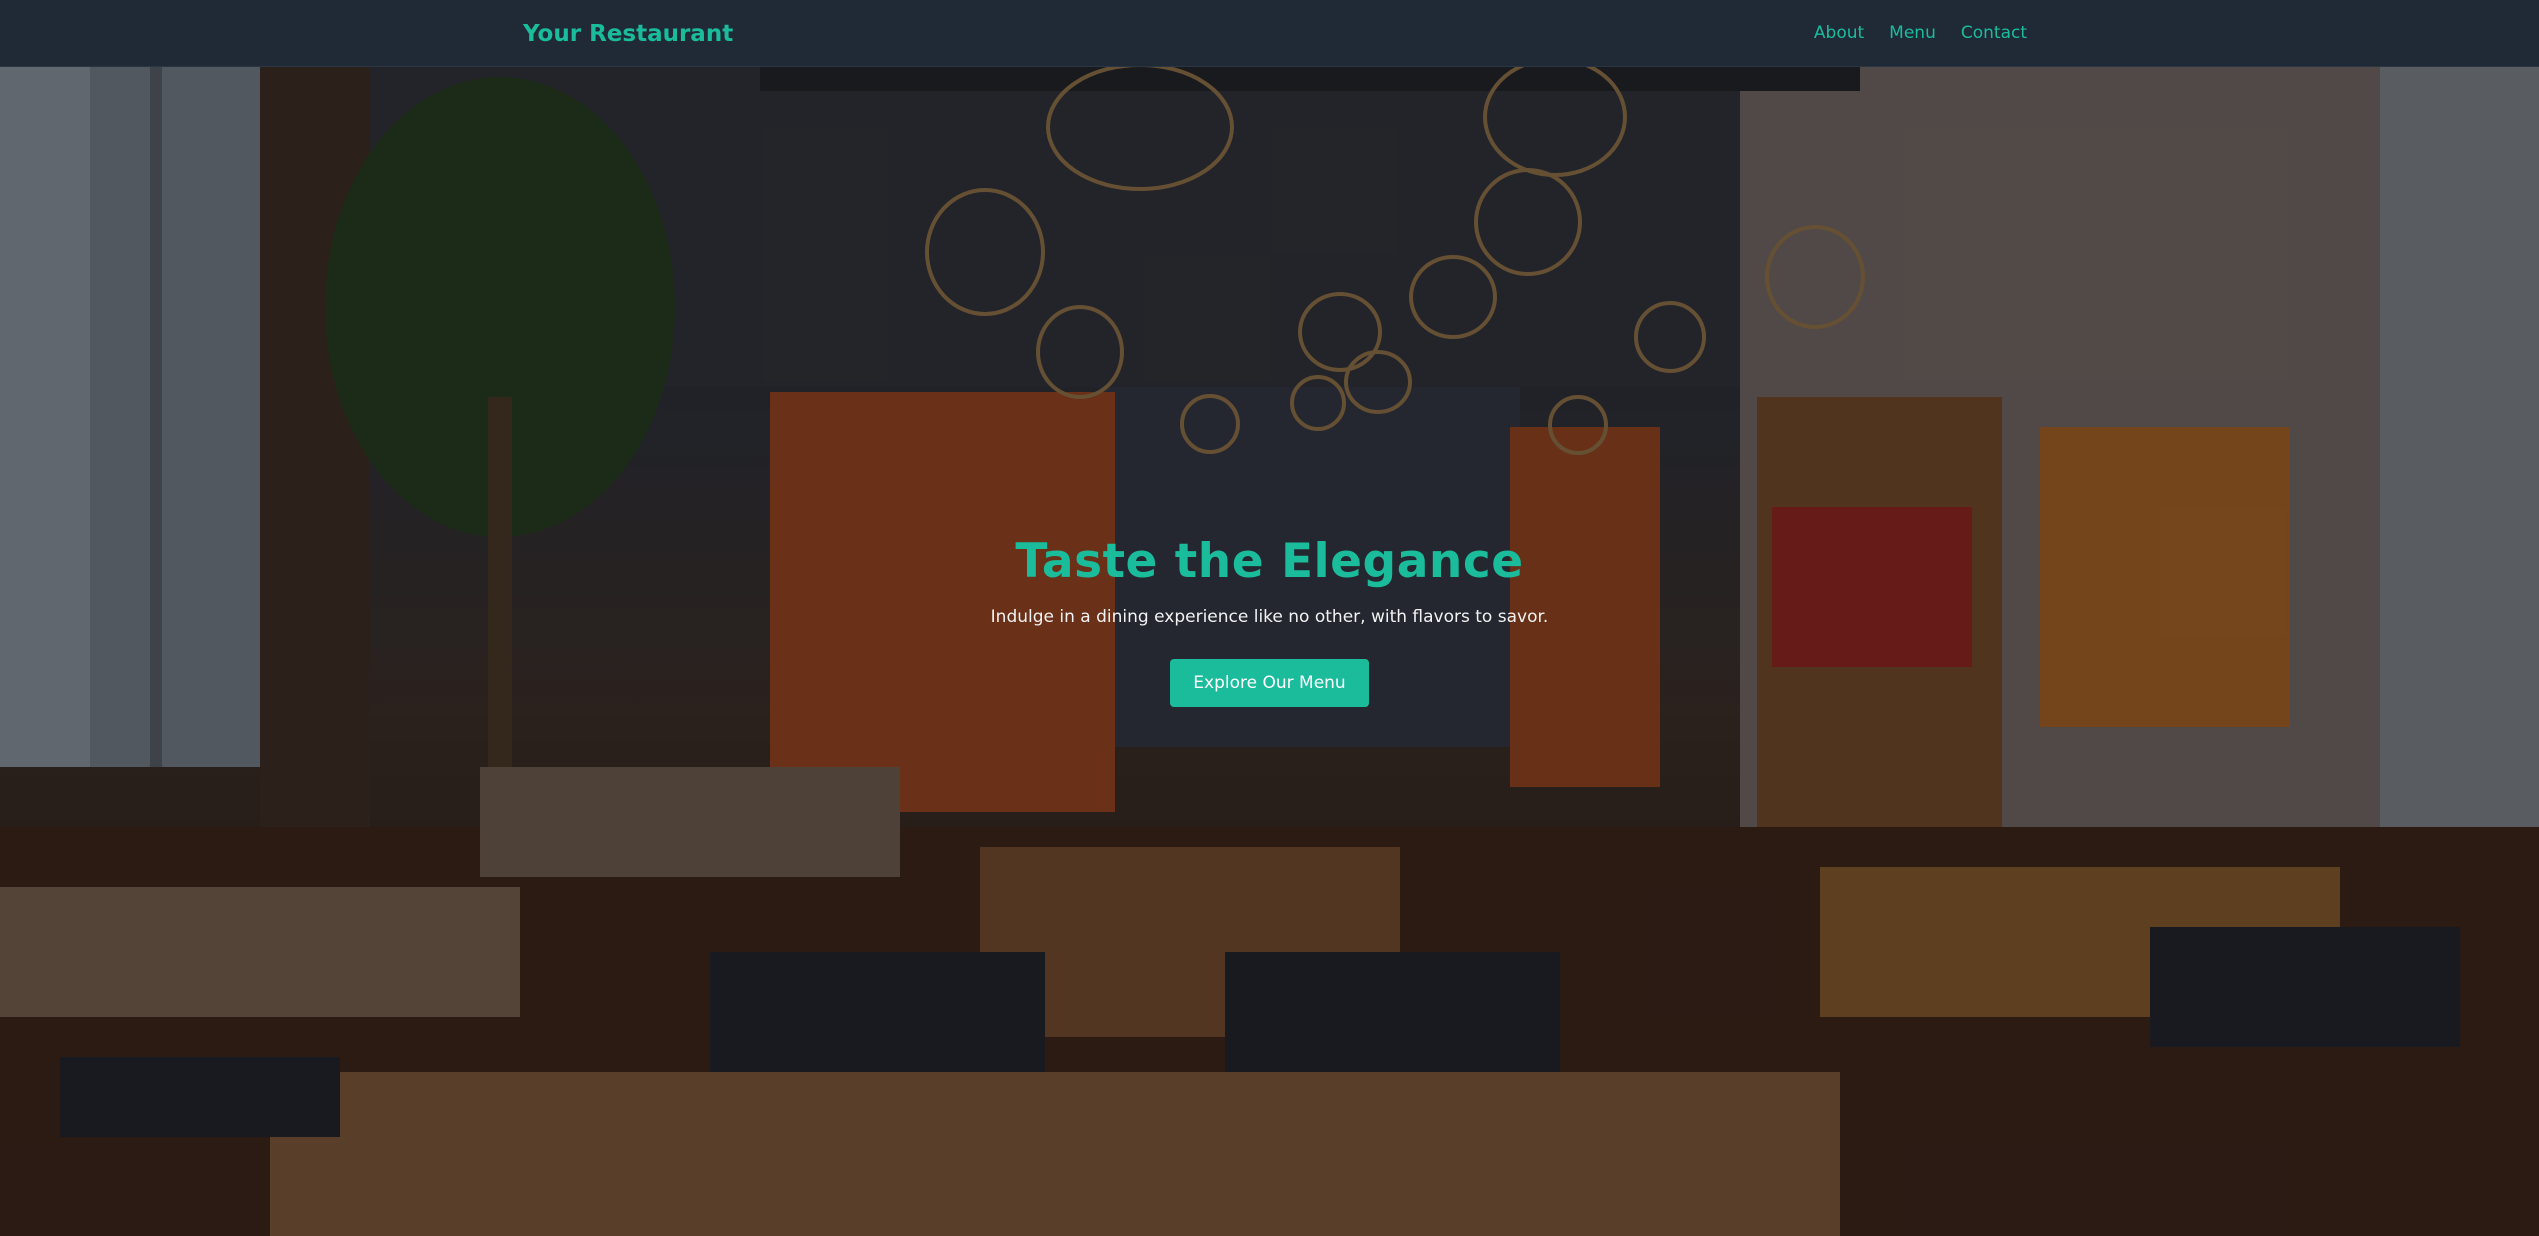 The width and height of the screenshot is (2539, 1236). Describe the element at coordinates (1269, 561) in the screenshot. I see `hero-title: Taste the Elegance` at that location.